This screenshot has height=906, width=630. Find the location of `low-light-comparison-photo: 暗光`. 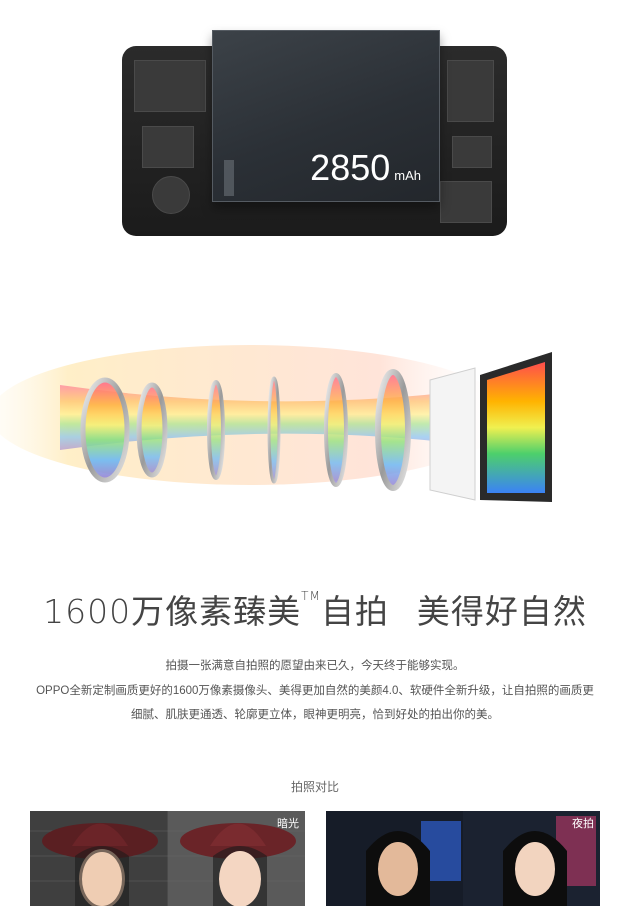

low-light-comparison-photo: 暗光 is located at coordinates (167, 858).